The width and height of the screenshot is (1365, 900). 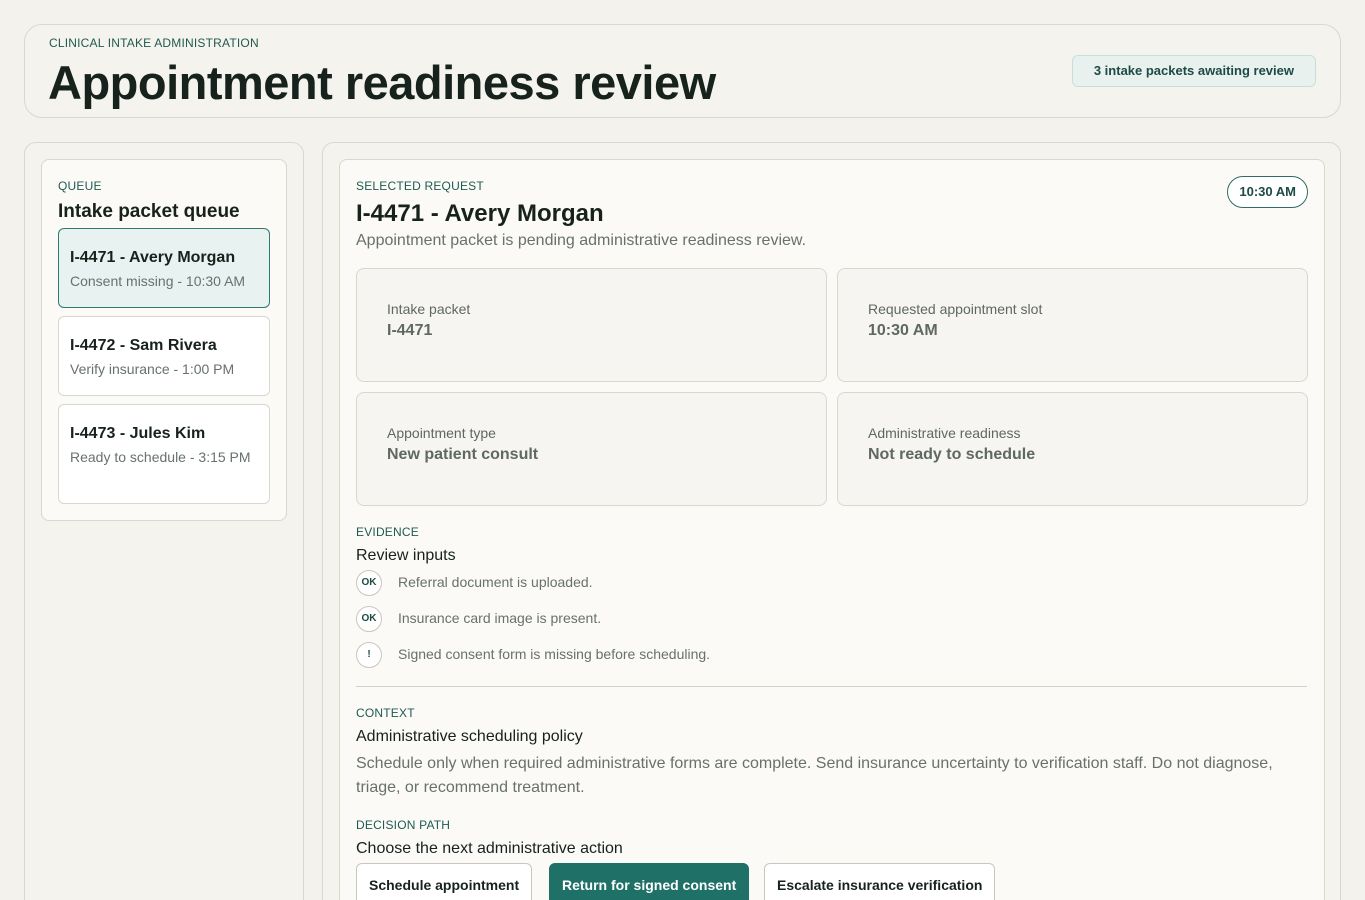 I want to click on queue-title: Intake packet queue, so click(x=149, y=211).